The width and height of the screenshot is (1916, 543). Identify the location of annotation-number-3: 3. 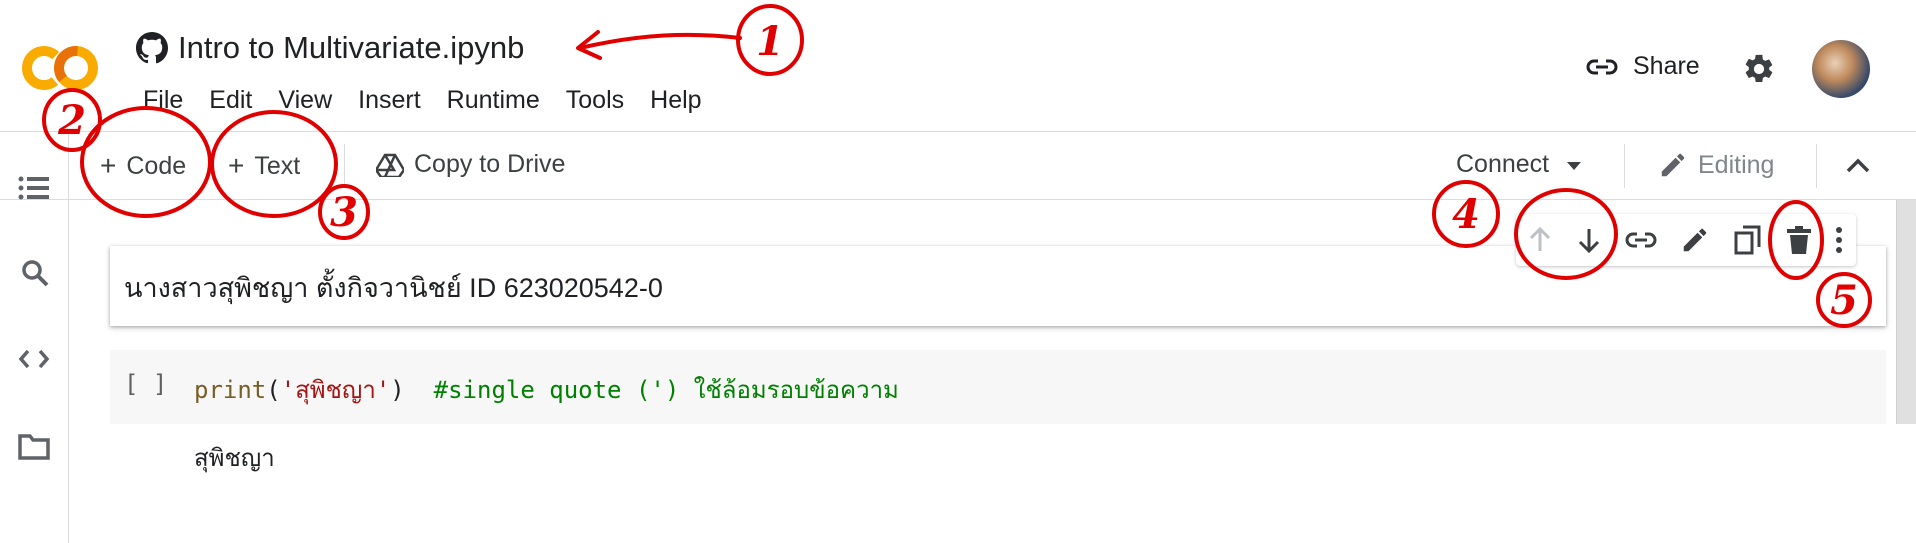
(344, 212).